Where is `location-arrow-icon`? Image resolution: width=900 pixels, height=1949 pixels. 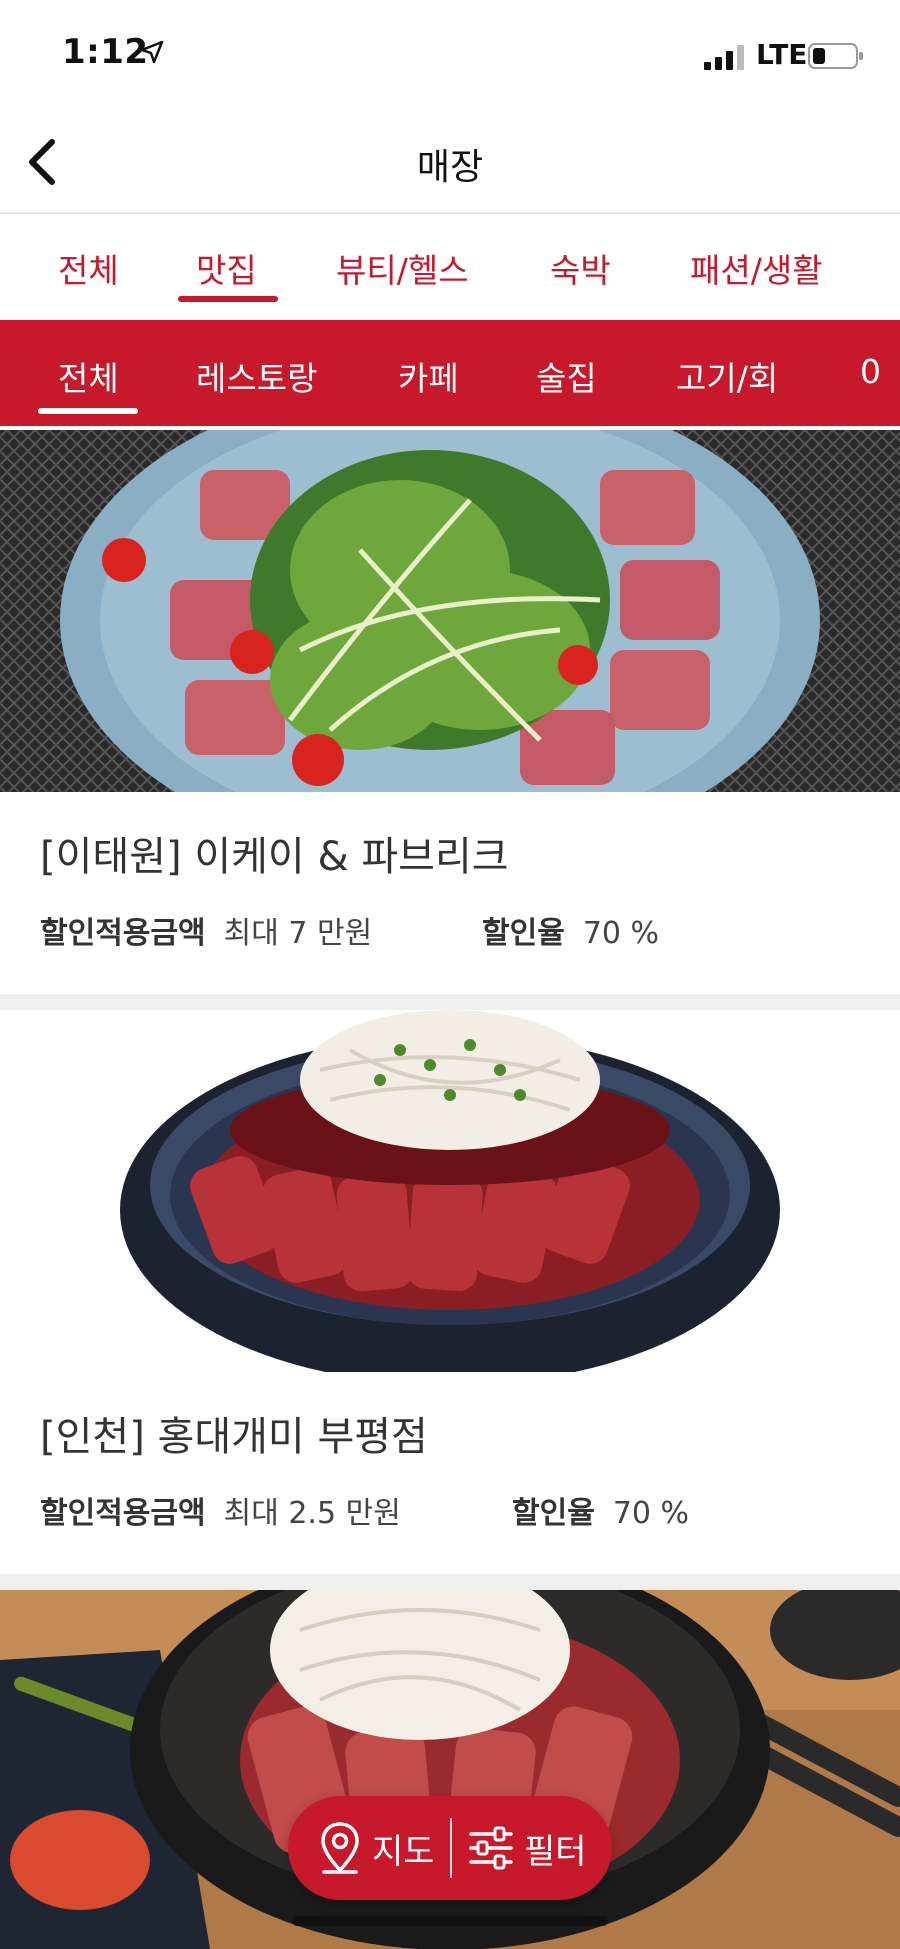 location-arrow-icon is located at coordinates (152, 52).